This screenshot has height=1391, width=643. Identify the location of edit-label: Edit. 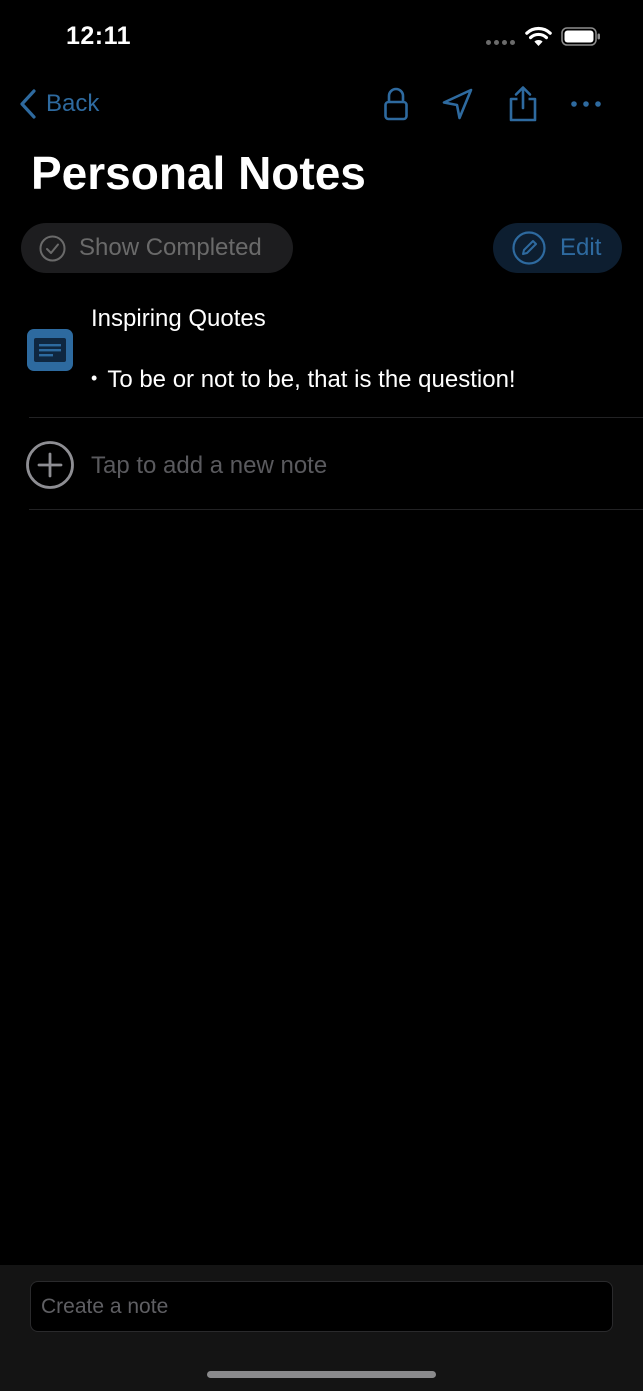
(581, 247).